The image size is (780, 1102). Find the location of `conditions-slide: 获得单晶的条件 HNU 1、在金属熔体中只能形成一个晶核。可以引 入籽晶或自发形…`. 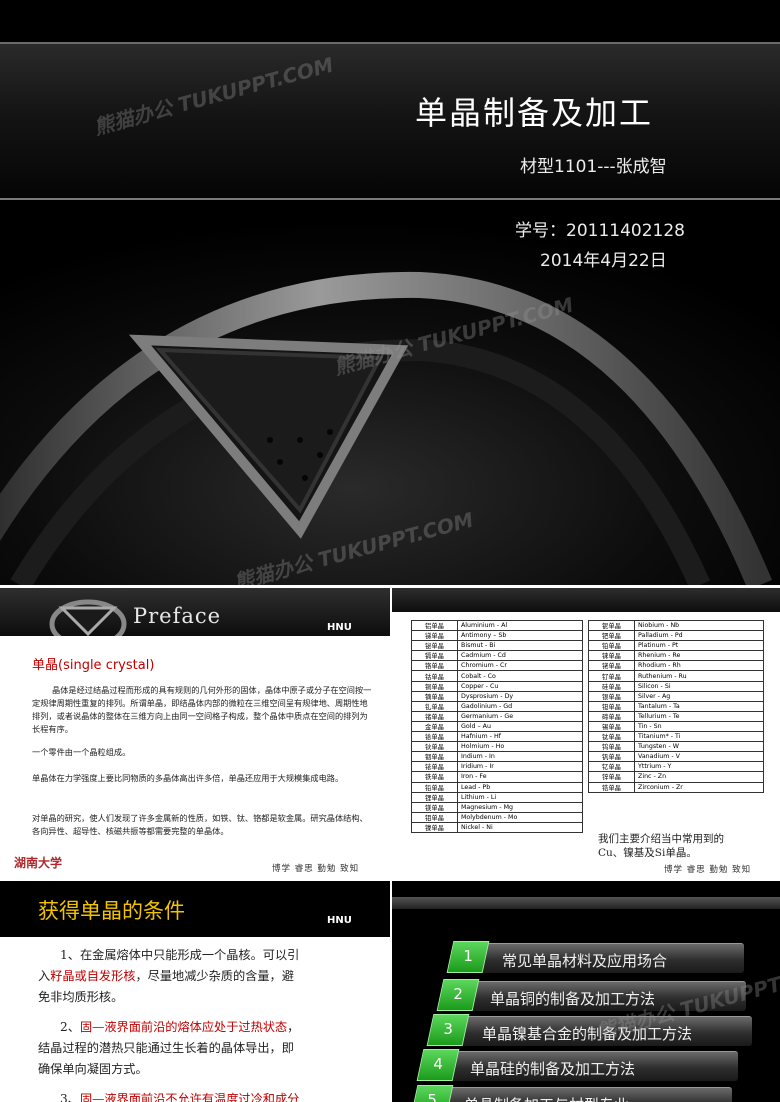

conditions-slide: 获得单晶的条件 HNU 1、在金属熔体中只能形成一个晶核。可以引 入籽晶或自发形… is located at coordinates (195, 991).